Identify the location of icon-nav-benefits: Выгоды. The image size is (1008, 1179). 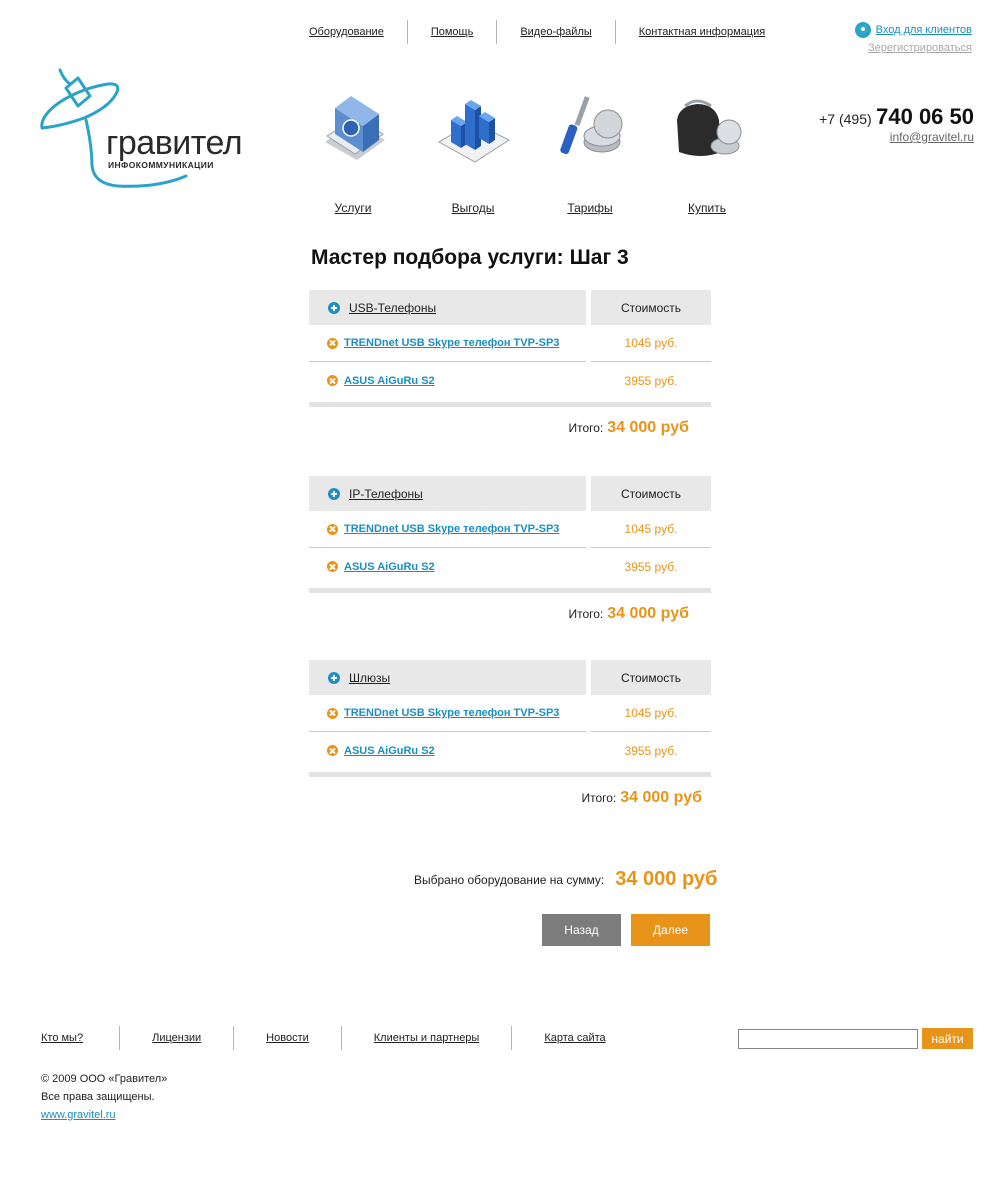
(473, 152).